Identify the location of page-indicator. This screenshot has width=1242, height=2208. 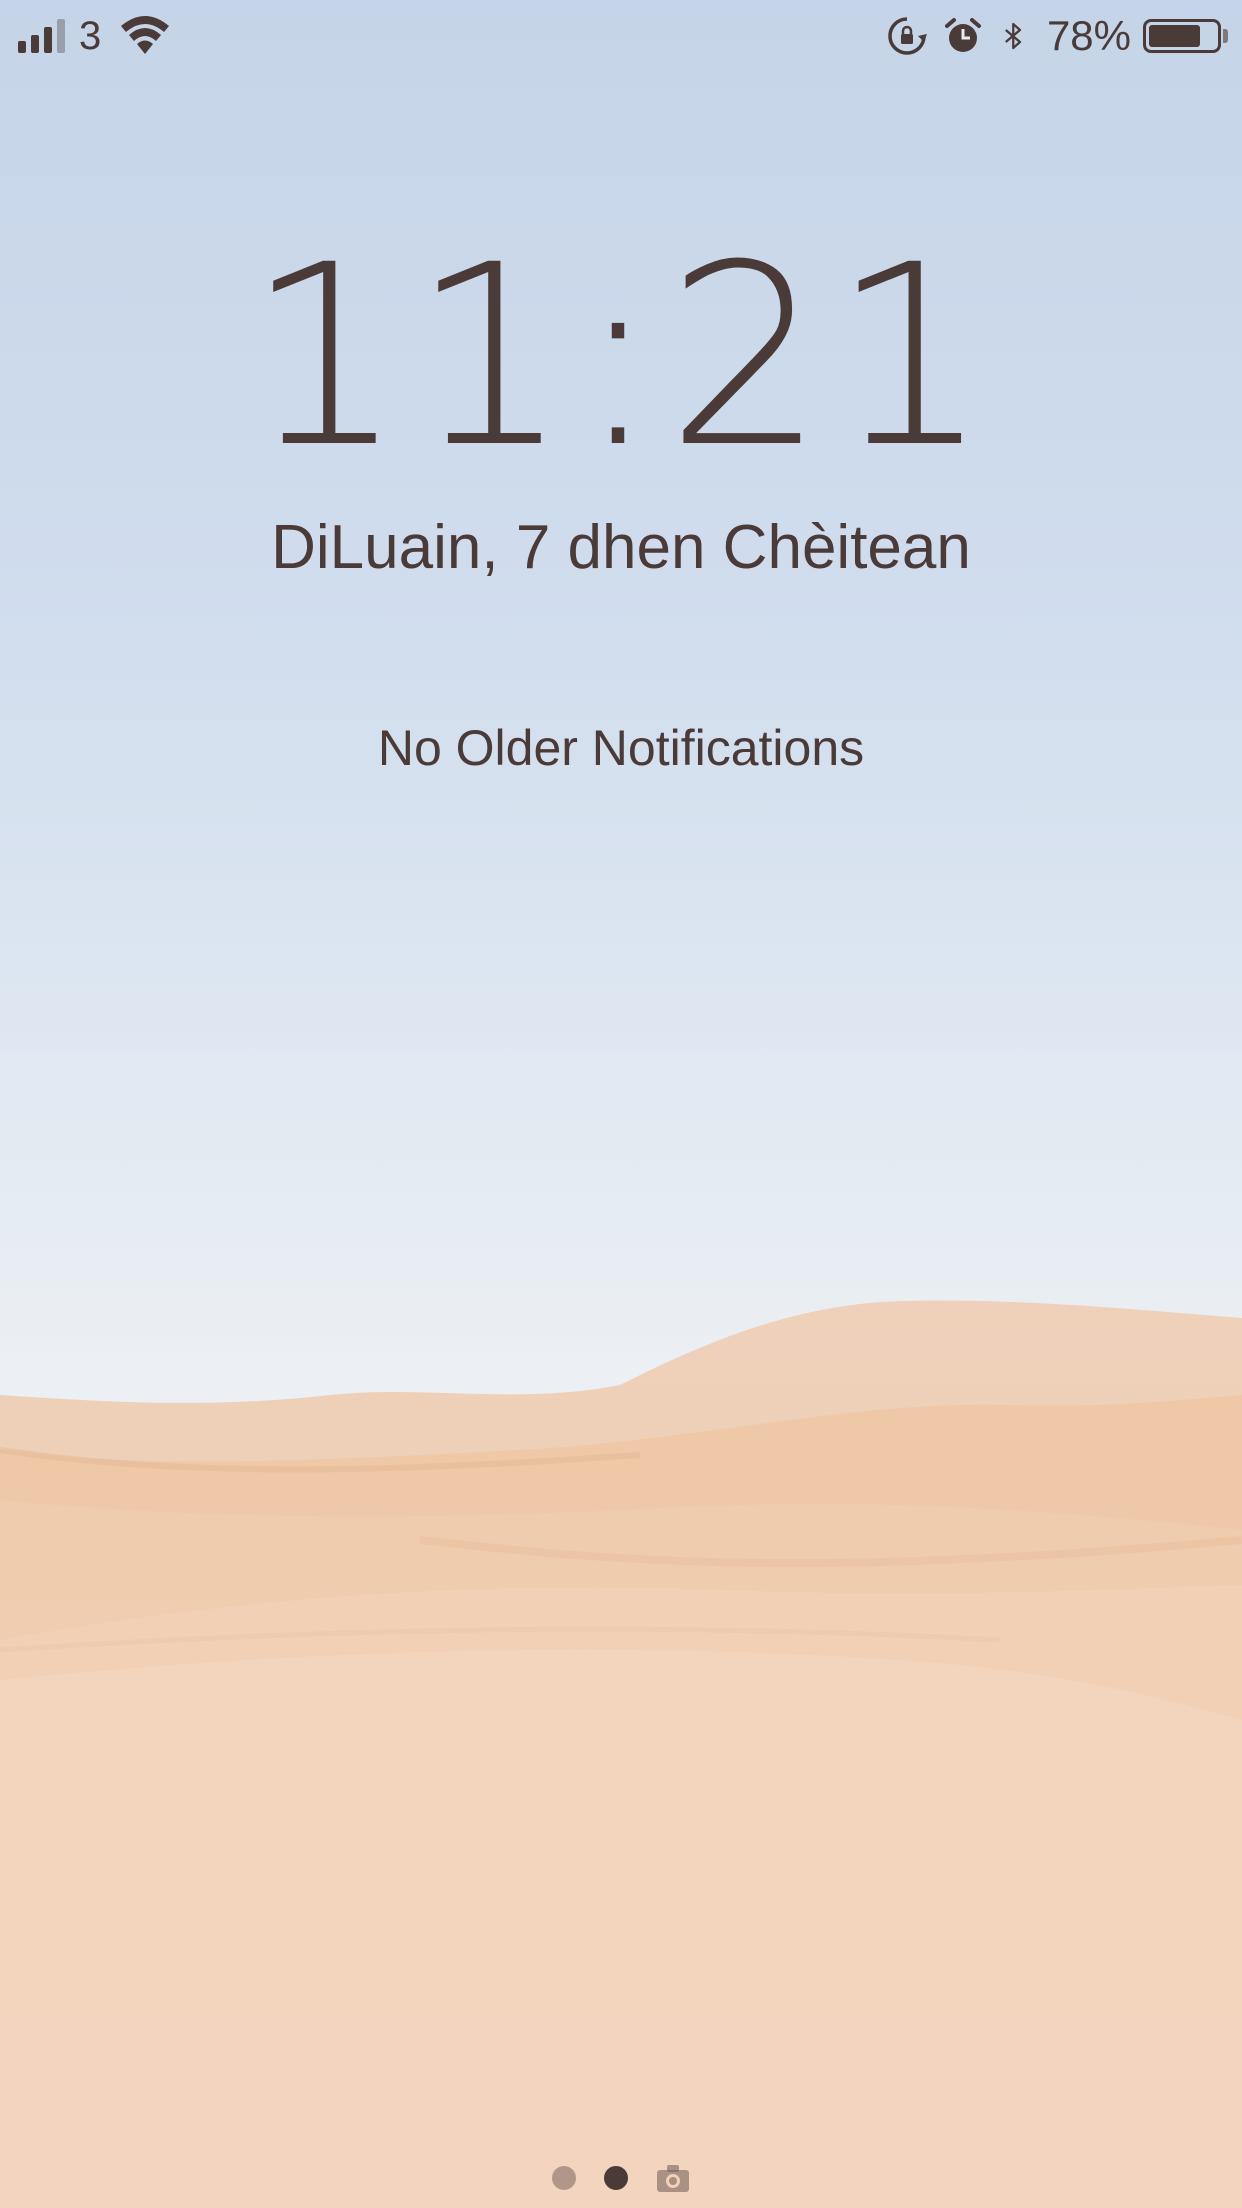
(621, 2178).